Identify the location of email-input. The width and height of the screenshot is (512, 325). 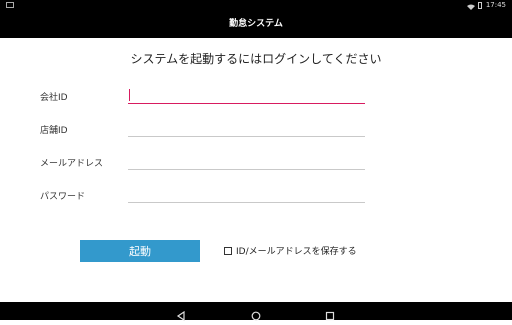
(246, 161).